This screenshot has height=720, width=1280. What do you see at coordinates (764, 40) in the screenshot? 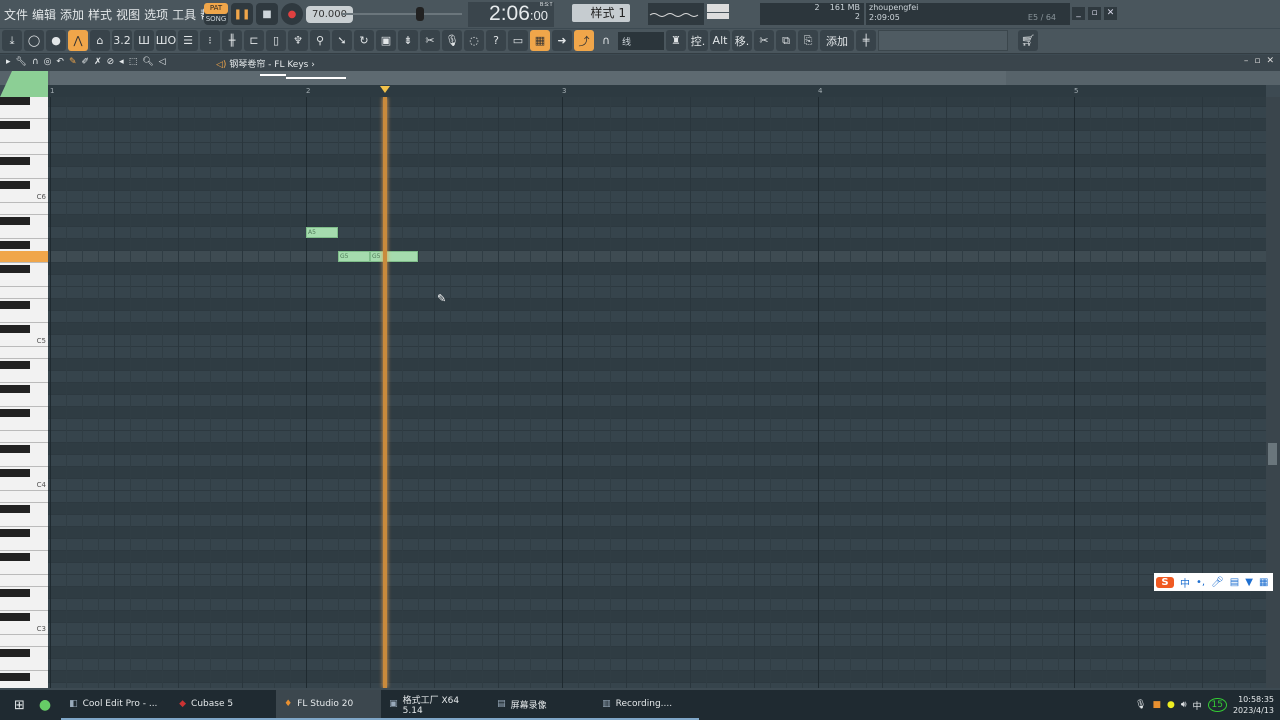
I see `cut-icon: ✂` at bounding box center [764, 40].